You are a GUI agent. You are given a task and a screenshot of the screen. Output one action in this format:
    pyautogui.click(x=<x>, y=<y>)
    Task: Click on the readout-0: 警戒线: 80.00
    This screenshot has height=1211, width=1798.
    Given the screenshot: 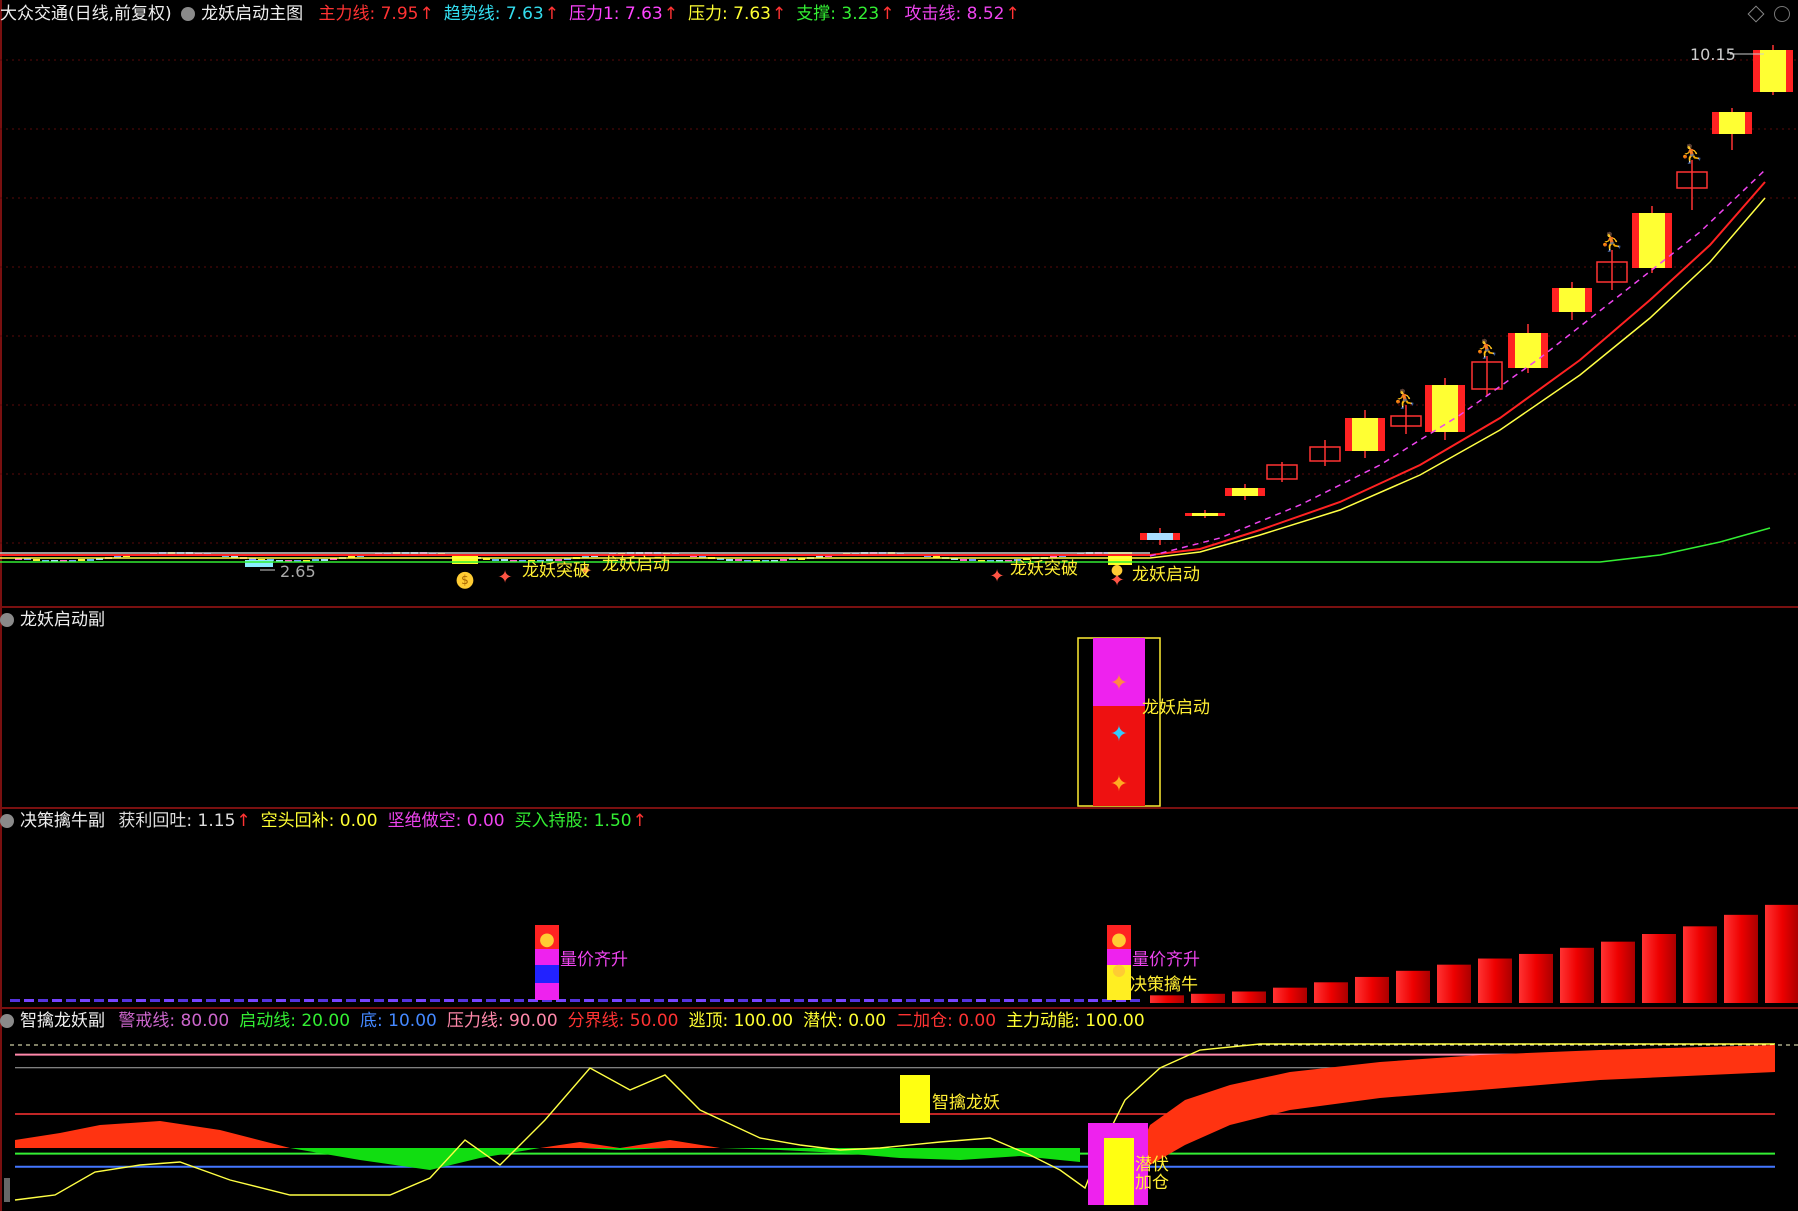 What is the action you would take?
    pyautogui.click(x=174, y=1021)
    